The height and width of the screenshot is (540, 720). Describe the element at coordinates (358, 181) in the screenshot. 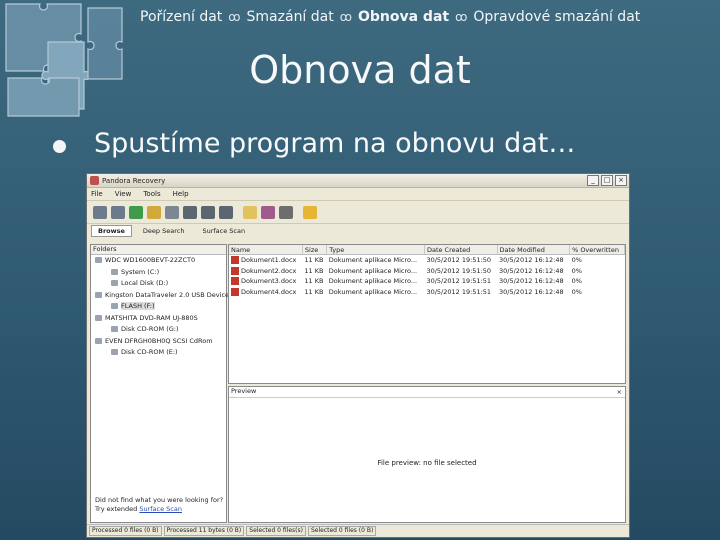

I see `window-titlebar: Pandora Recovery _ □ ×` at that location.